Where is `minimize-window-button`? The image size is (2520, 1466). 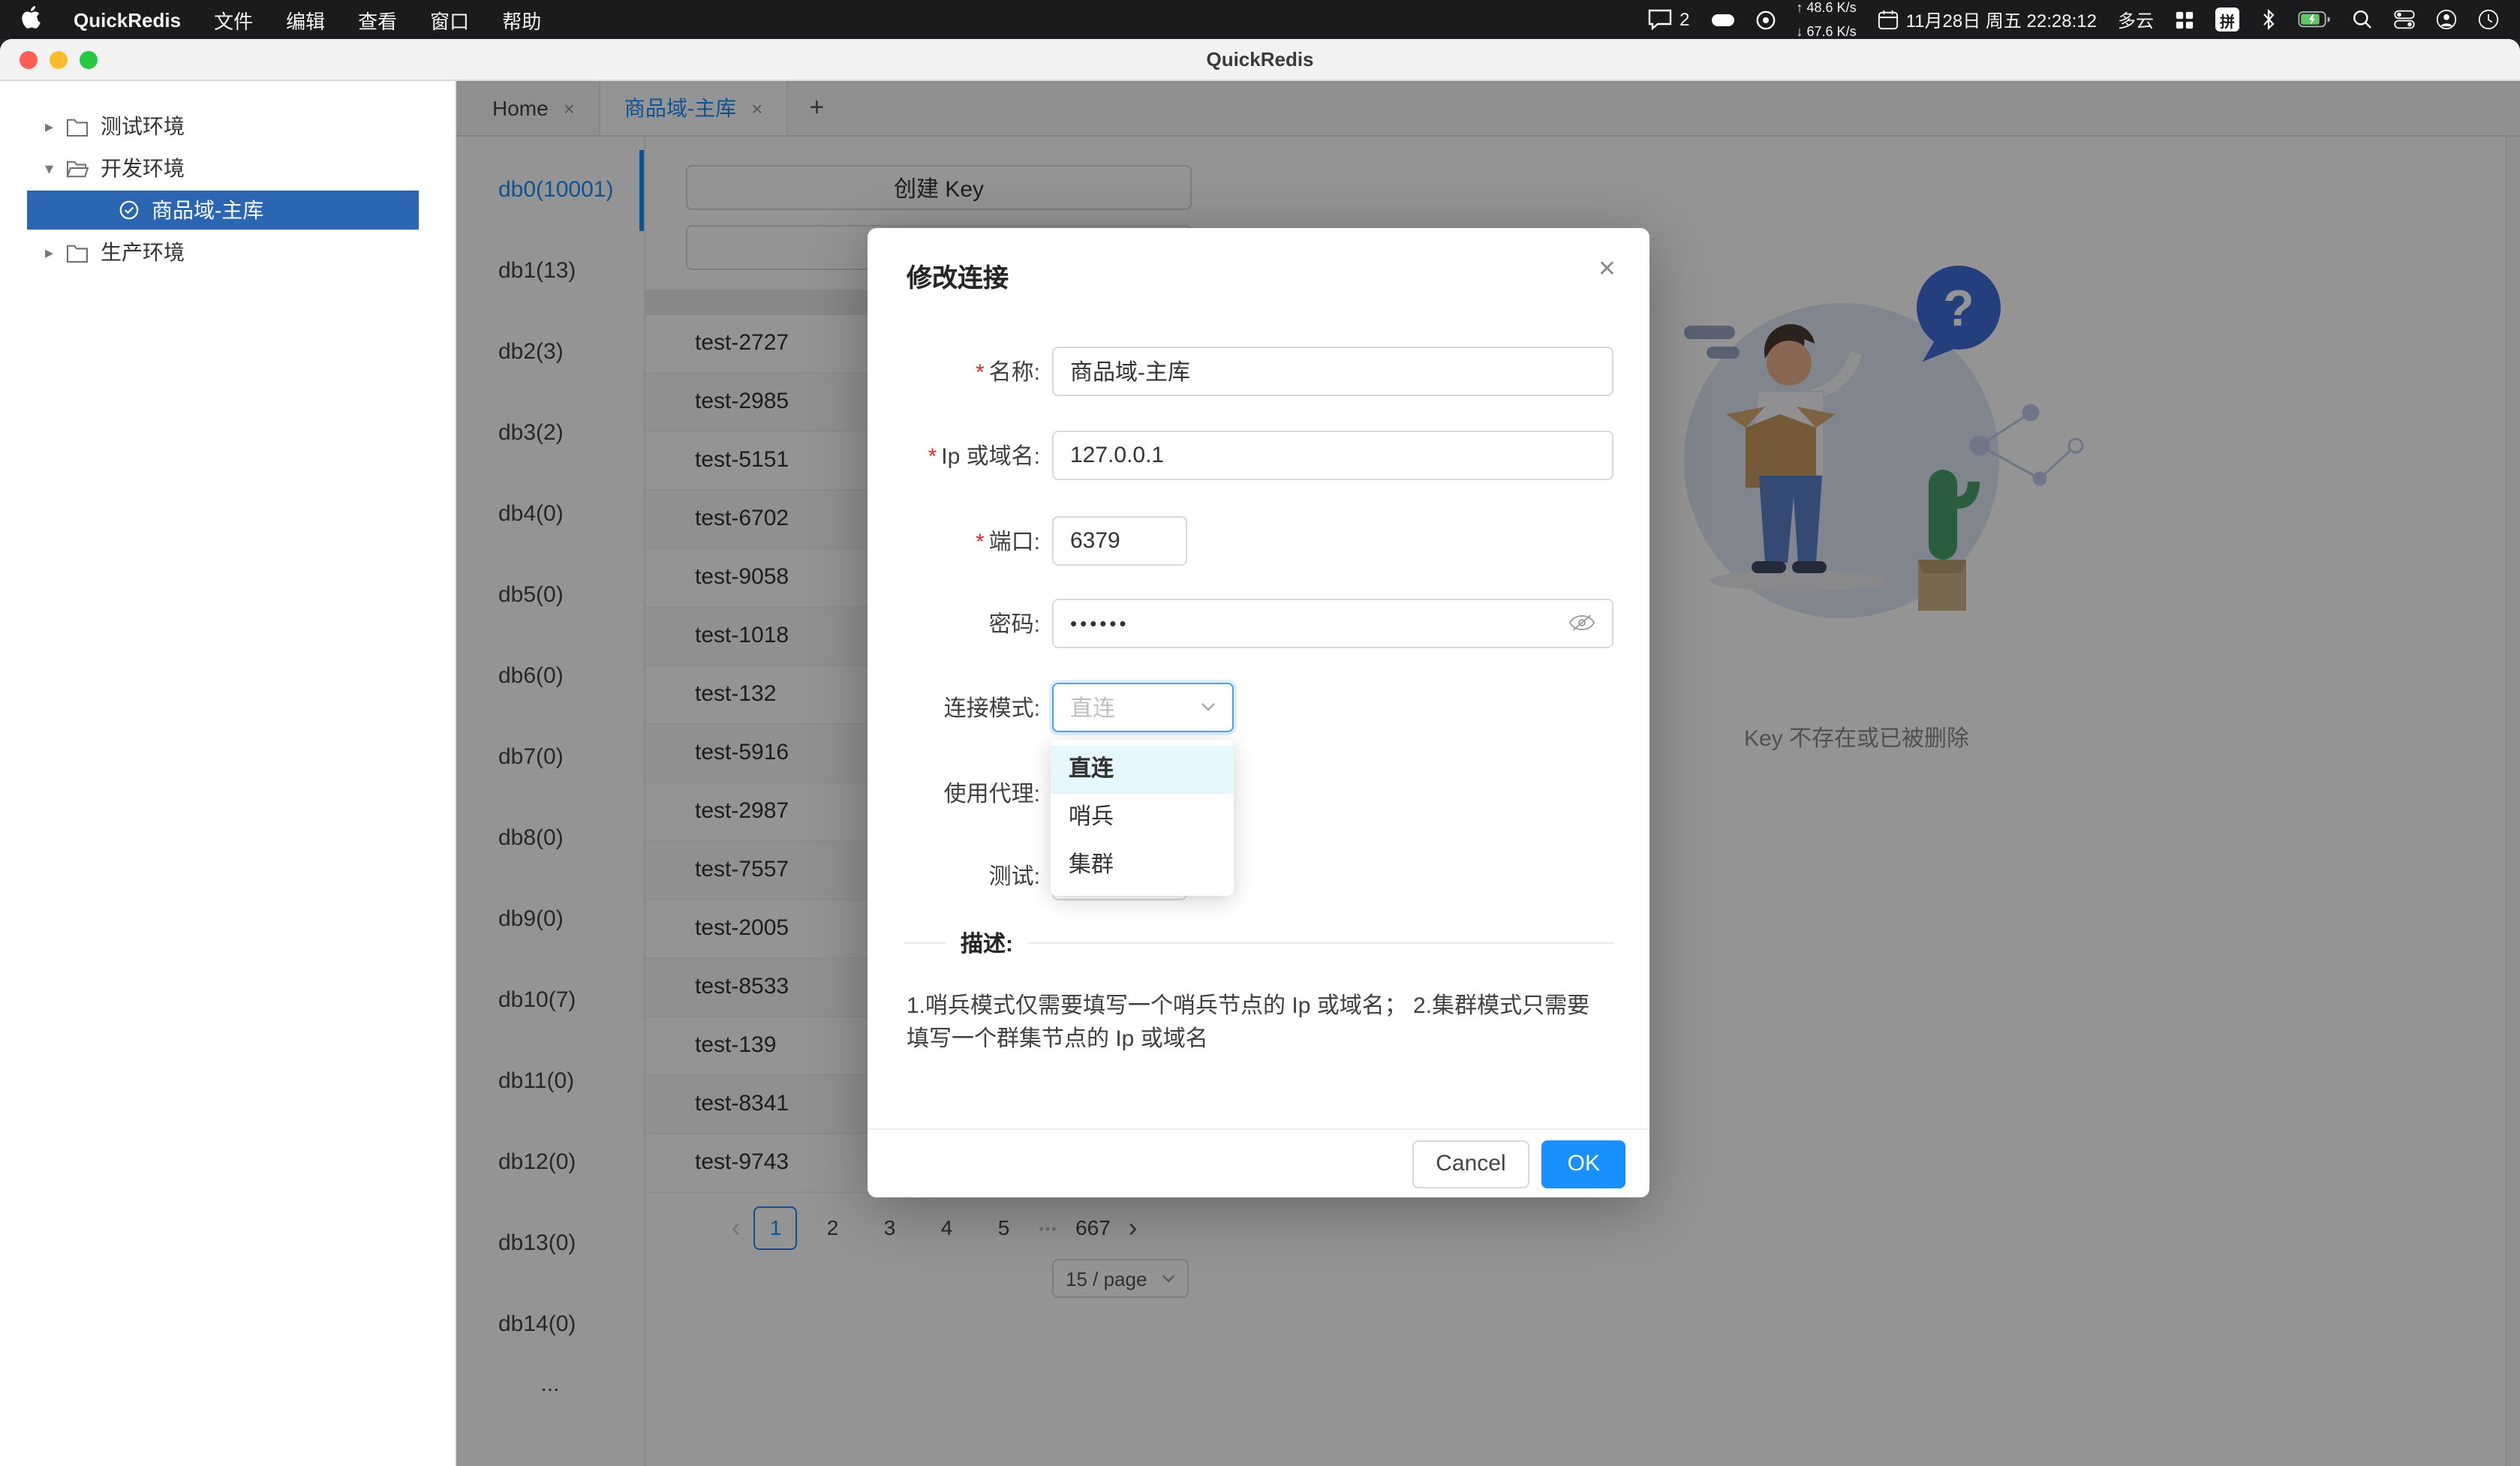 minimize-window-button is located at coordinates (59, 60).